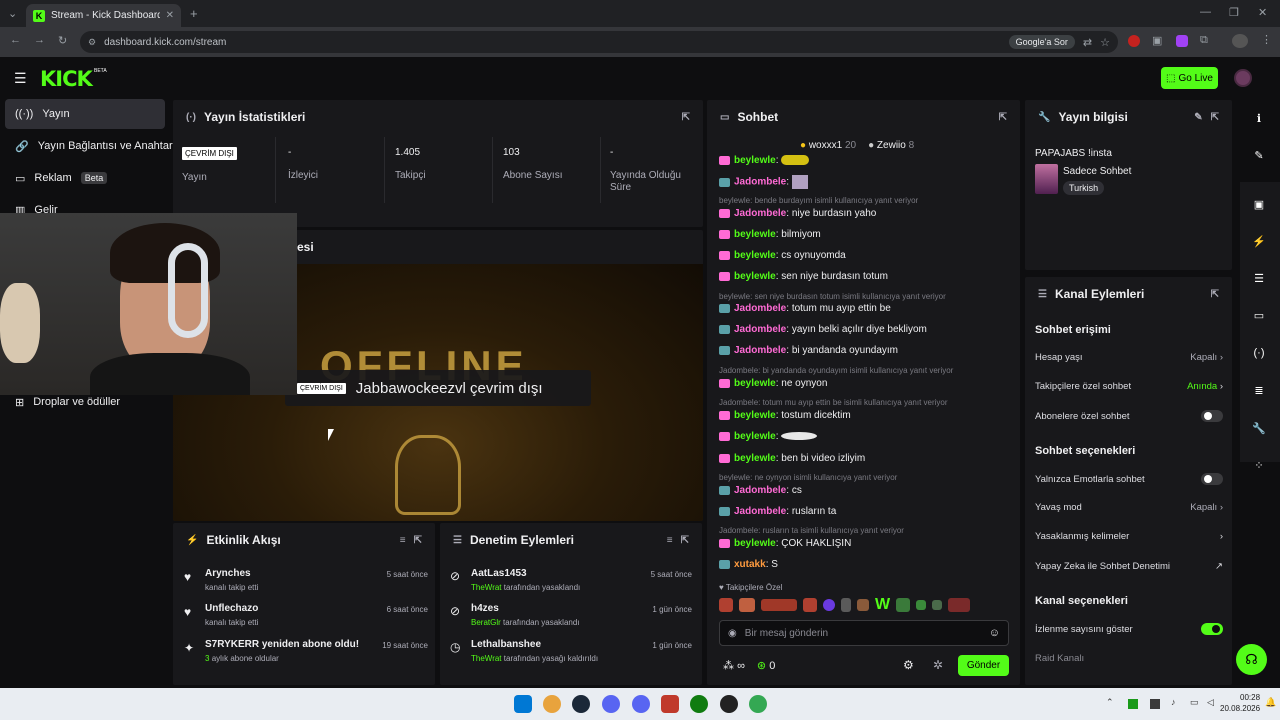 This screenshot has height=720, width=1280. I want to click on network-icon: ▭, so click(1194, 702).